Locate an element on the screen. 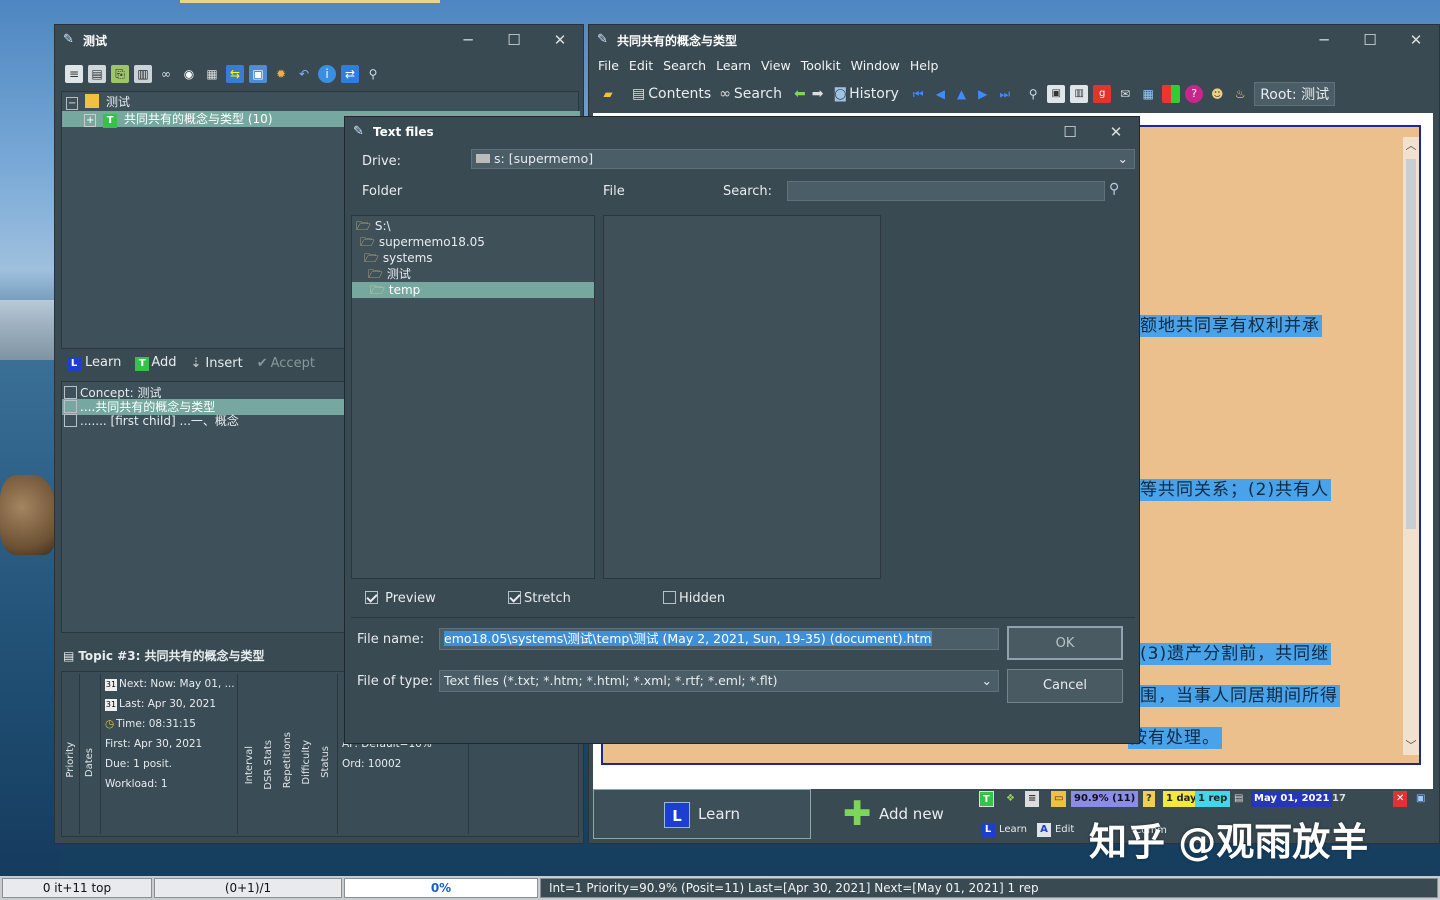 The height and width of the screenshot is (900, 1440). folder-row-1: 🗁 supermemo18.05 is located at coordinates (422, 242).